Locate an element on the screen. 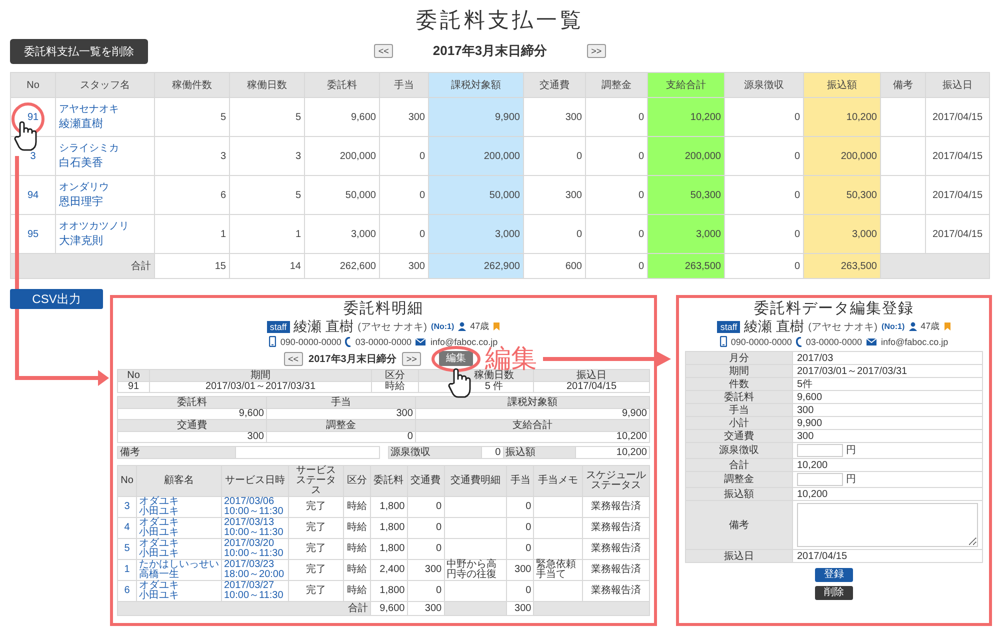  row-header: 備考 is located at coordinates (739, 525).